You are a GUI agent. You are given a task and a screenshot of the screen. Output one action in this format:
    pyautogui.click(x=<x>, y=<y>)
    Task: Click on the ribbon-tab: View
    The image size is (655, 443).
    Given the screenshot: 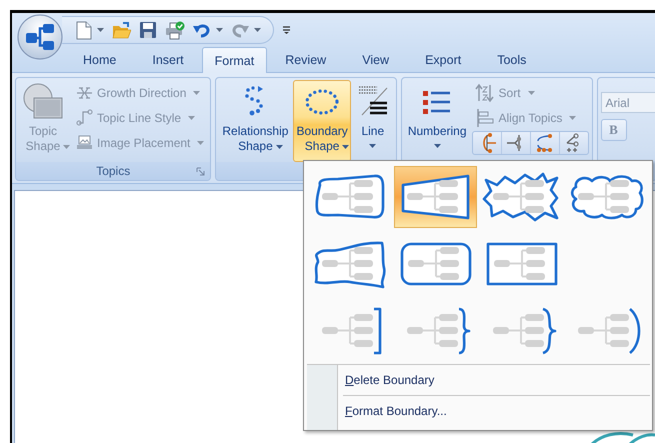 What is the action you would take?
    pyautogui.click(x=376, y=60)
    